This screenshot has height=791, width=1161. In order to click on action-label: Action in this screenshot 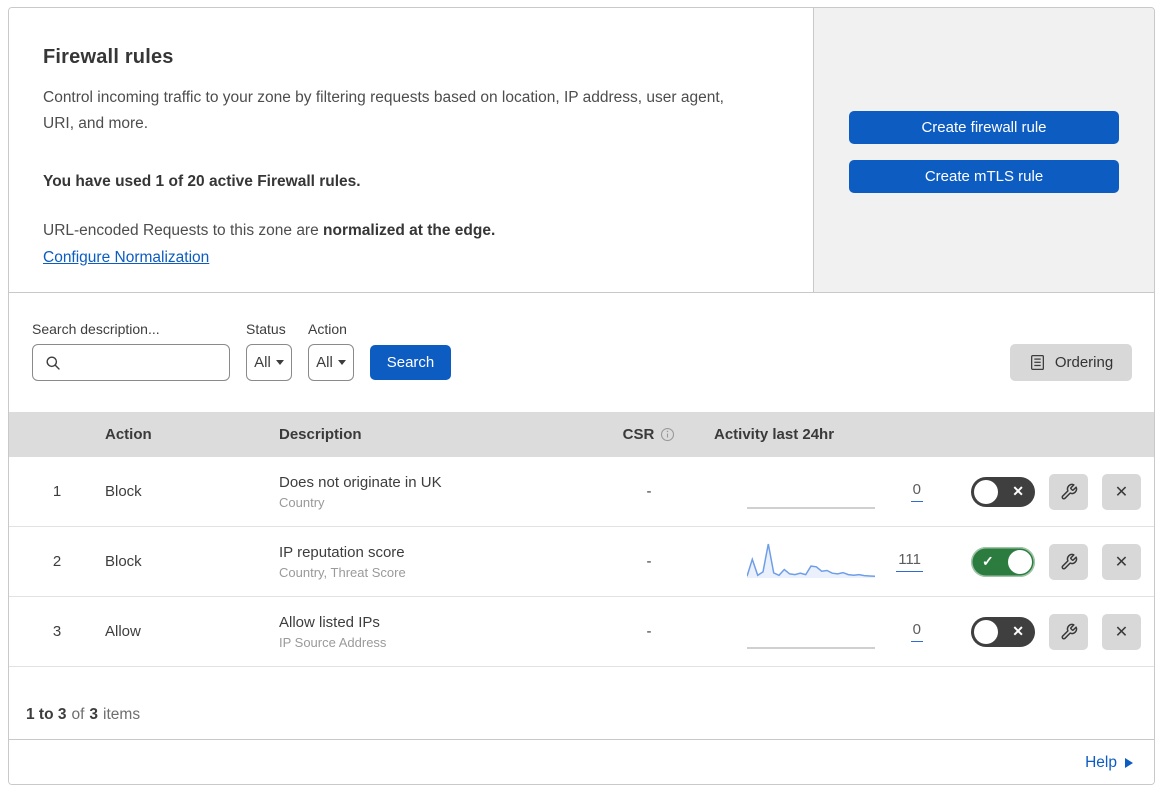, I will do `click(327, 329)`.